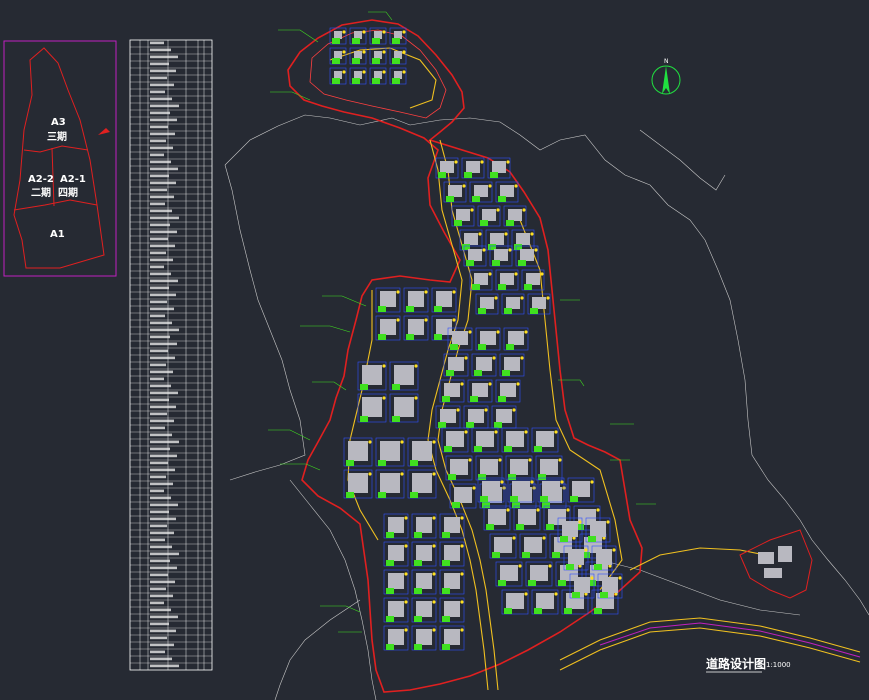 The width and height of the screenshot is (869, 700). Describe the element at coordinates (778, 665) in the screenshot. I see `drawing-title-scale: 1:1000` at that location.